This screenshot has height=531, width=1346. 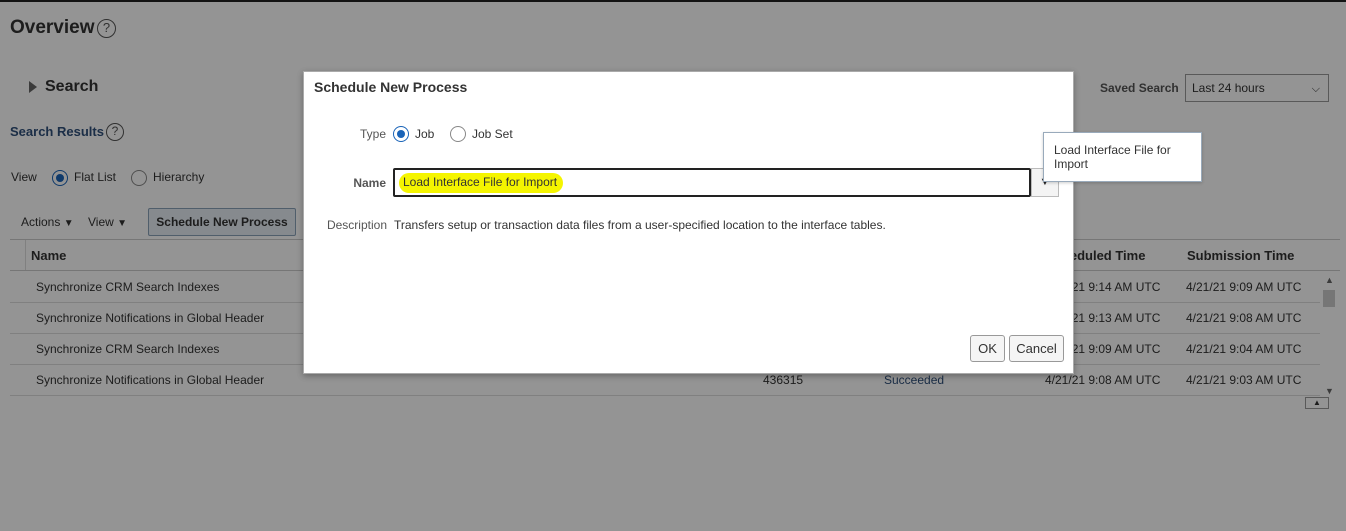 What do you see at coordinates (425, 134) in the screenshot?
I see `type-job-label: Job` at bounding box center [425, 134].